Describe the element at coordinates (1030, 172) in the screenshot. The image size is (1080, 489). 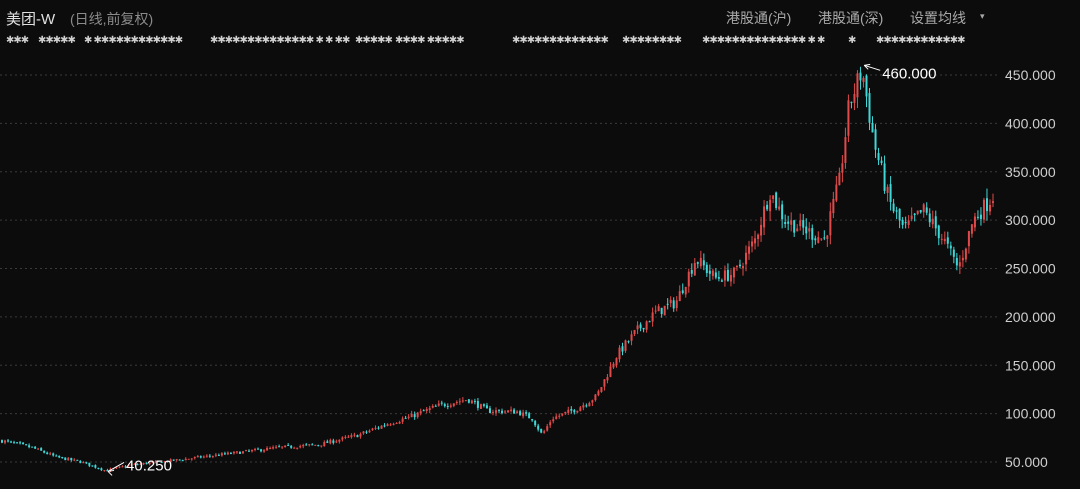
I see `y-tick-label: 350.000` at that location.